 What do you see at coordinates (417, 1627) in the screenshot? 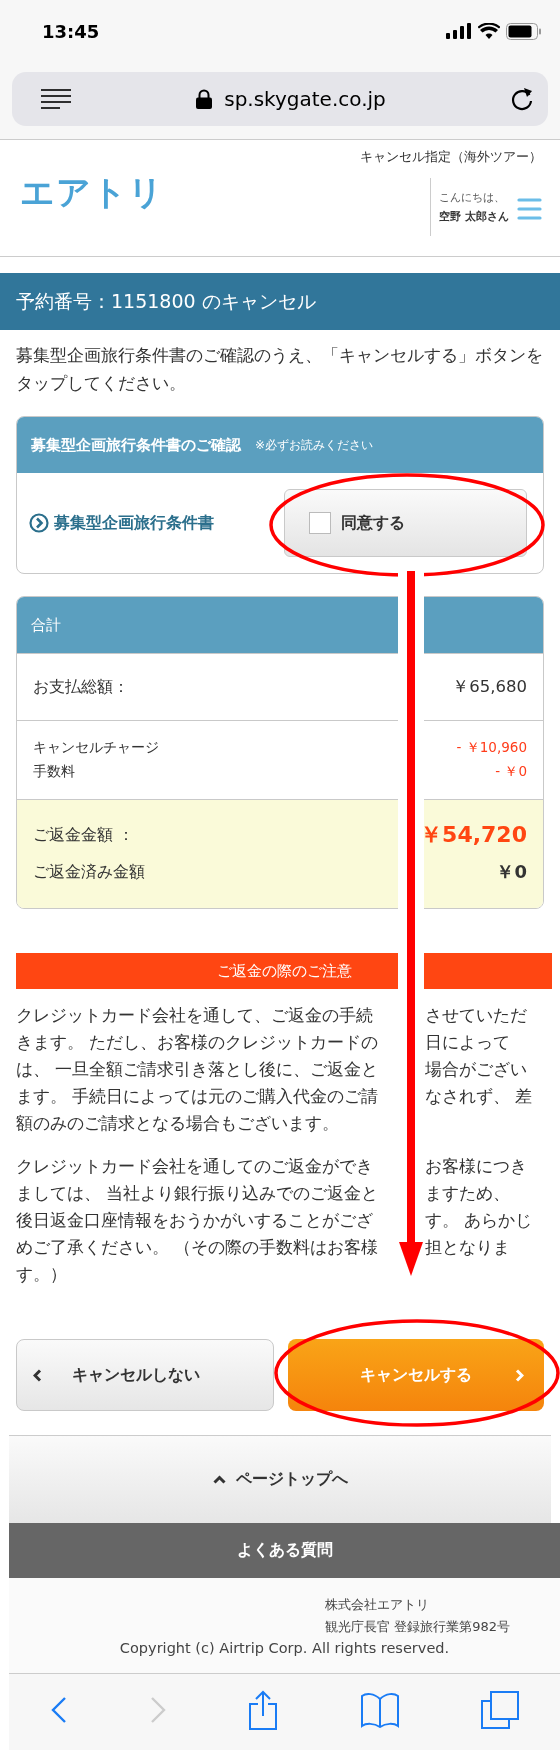
I see `registration-text: 観光庁長官 登録旅行業第982号` at bounding box center [417, 1627].